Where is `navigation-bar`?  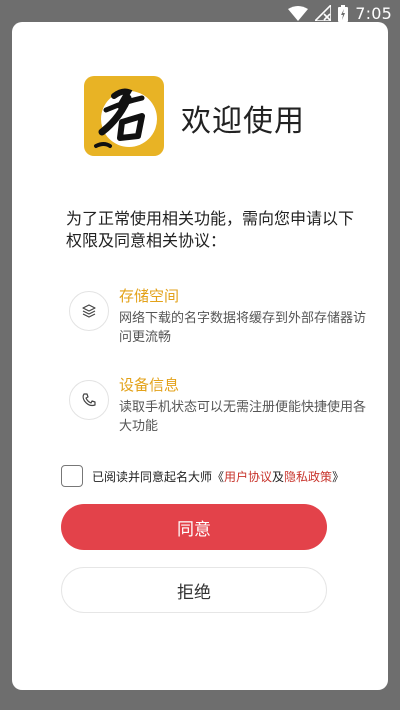
navigation-bar is located at coordinates (200, 701).